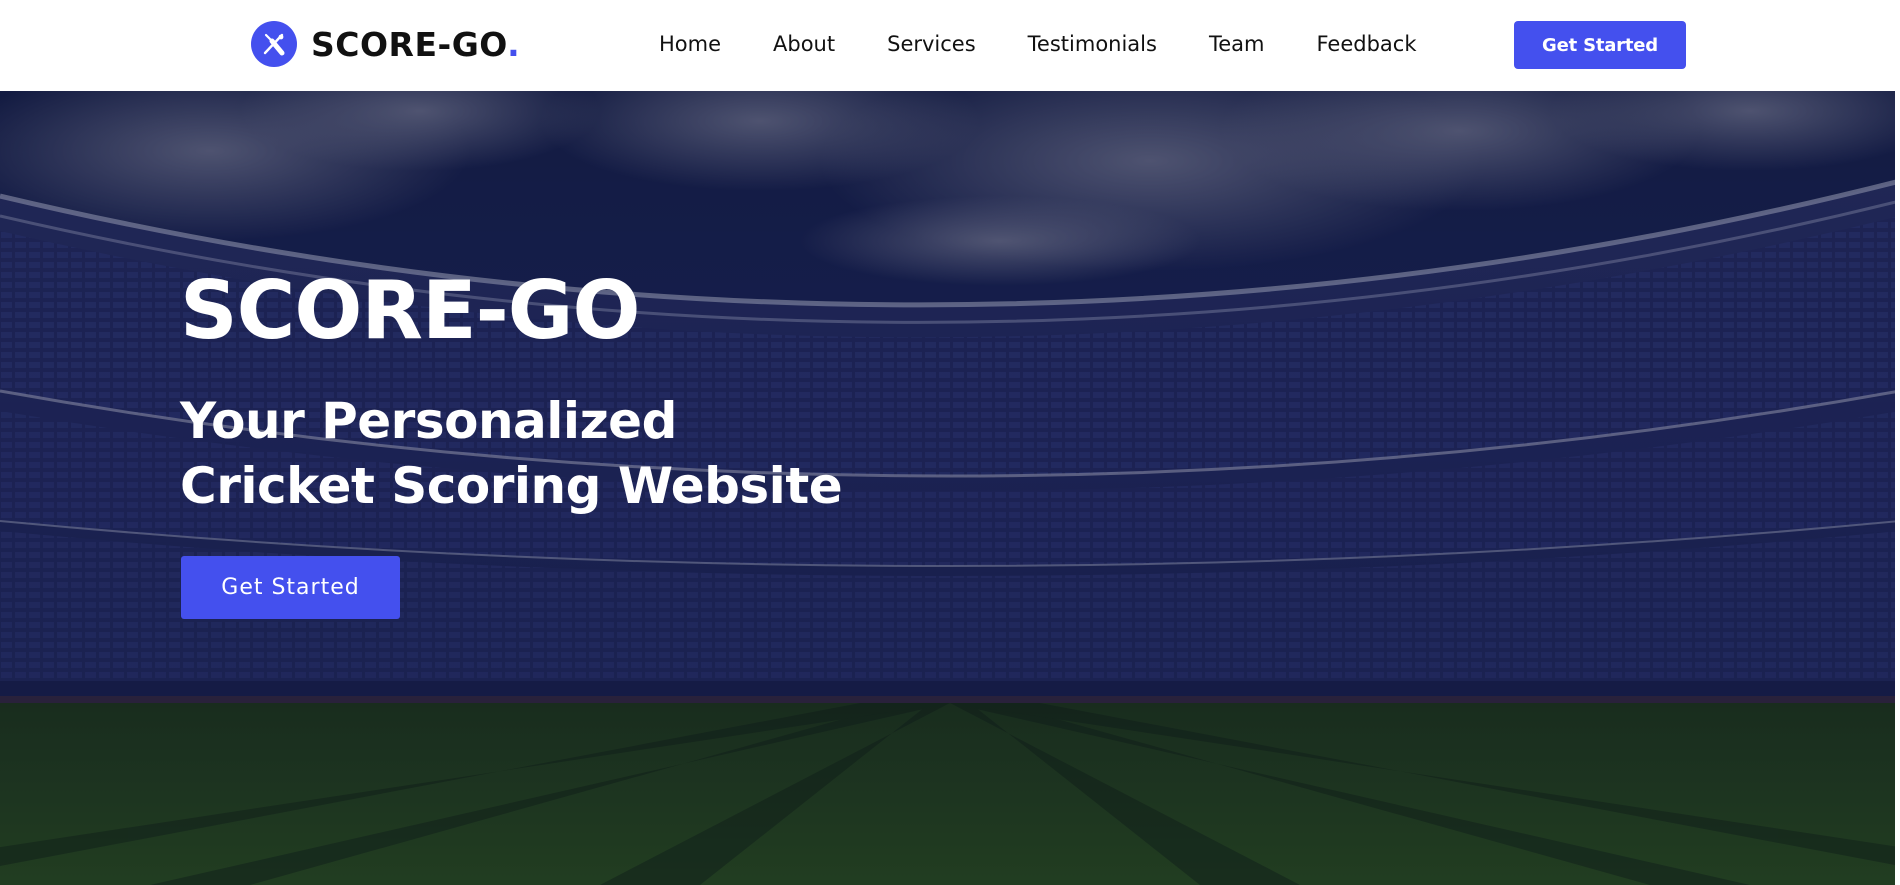  I want to click on nav-team: Team, so click(1237, 44).